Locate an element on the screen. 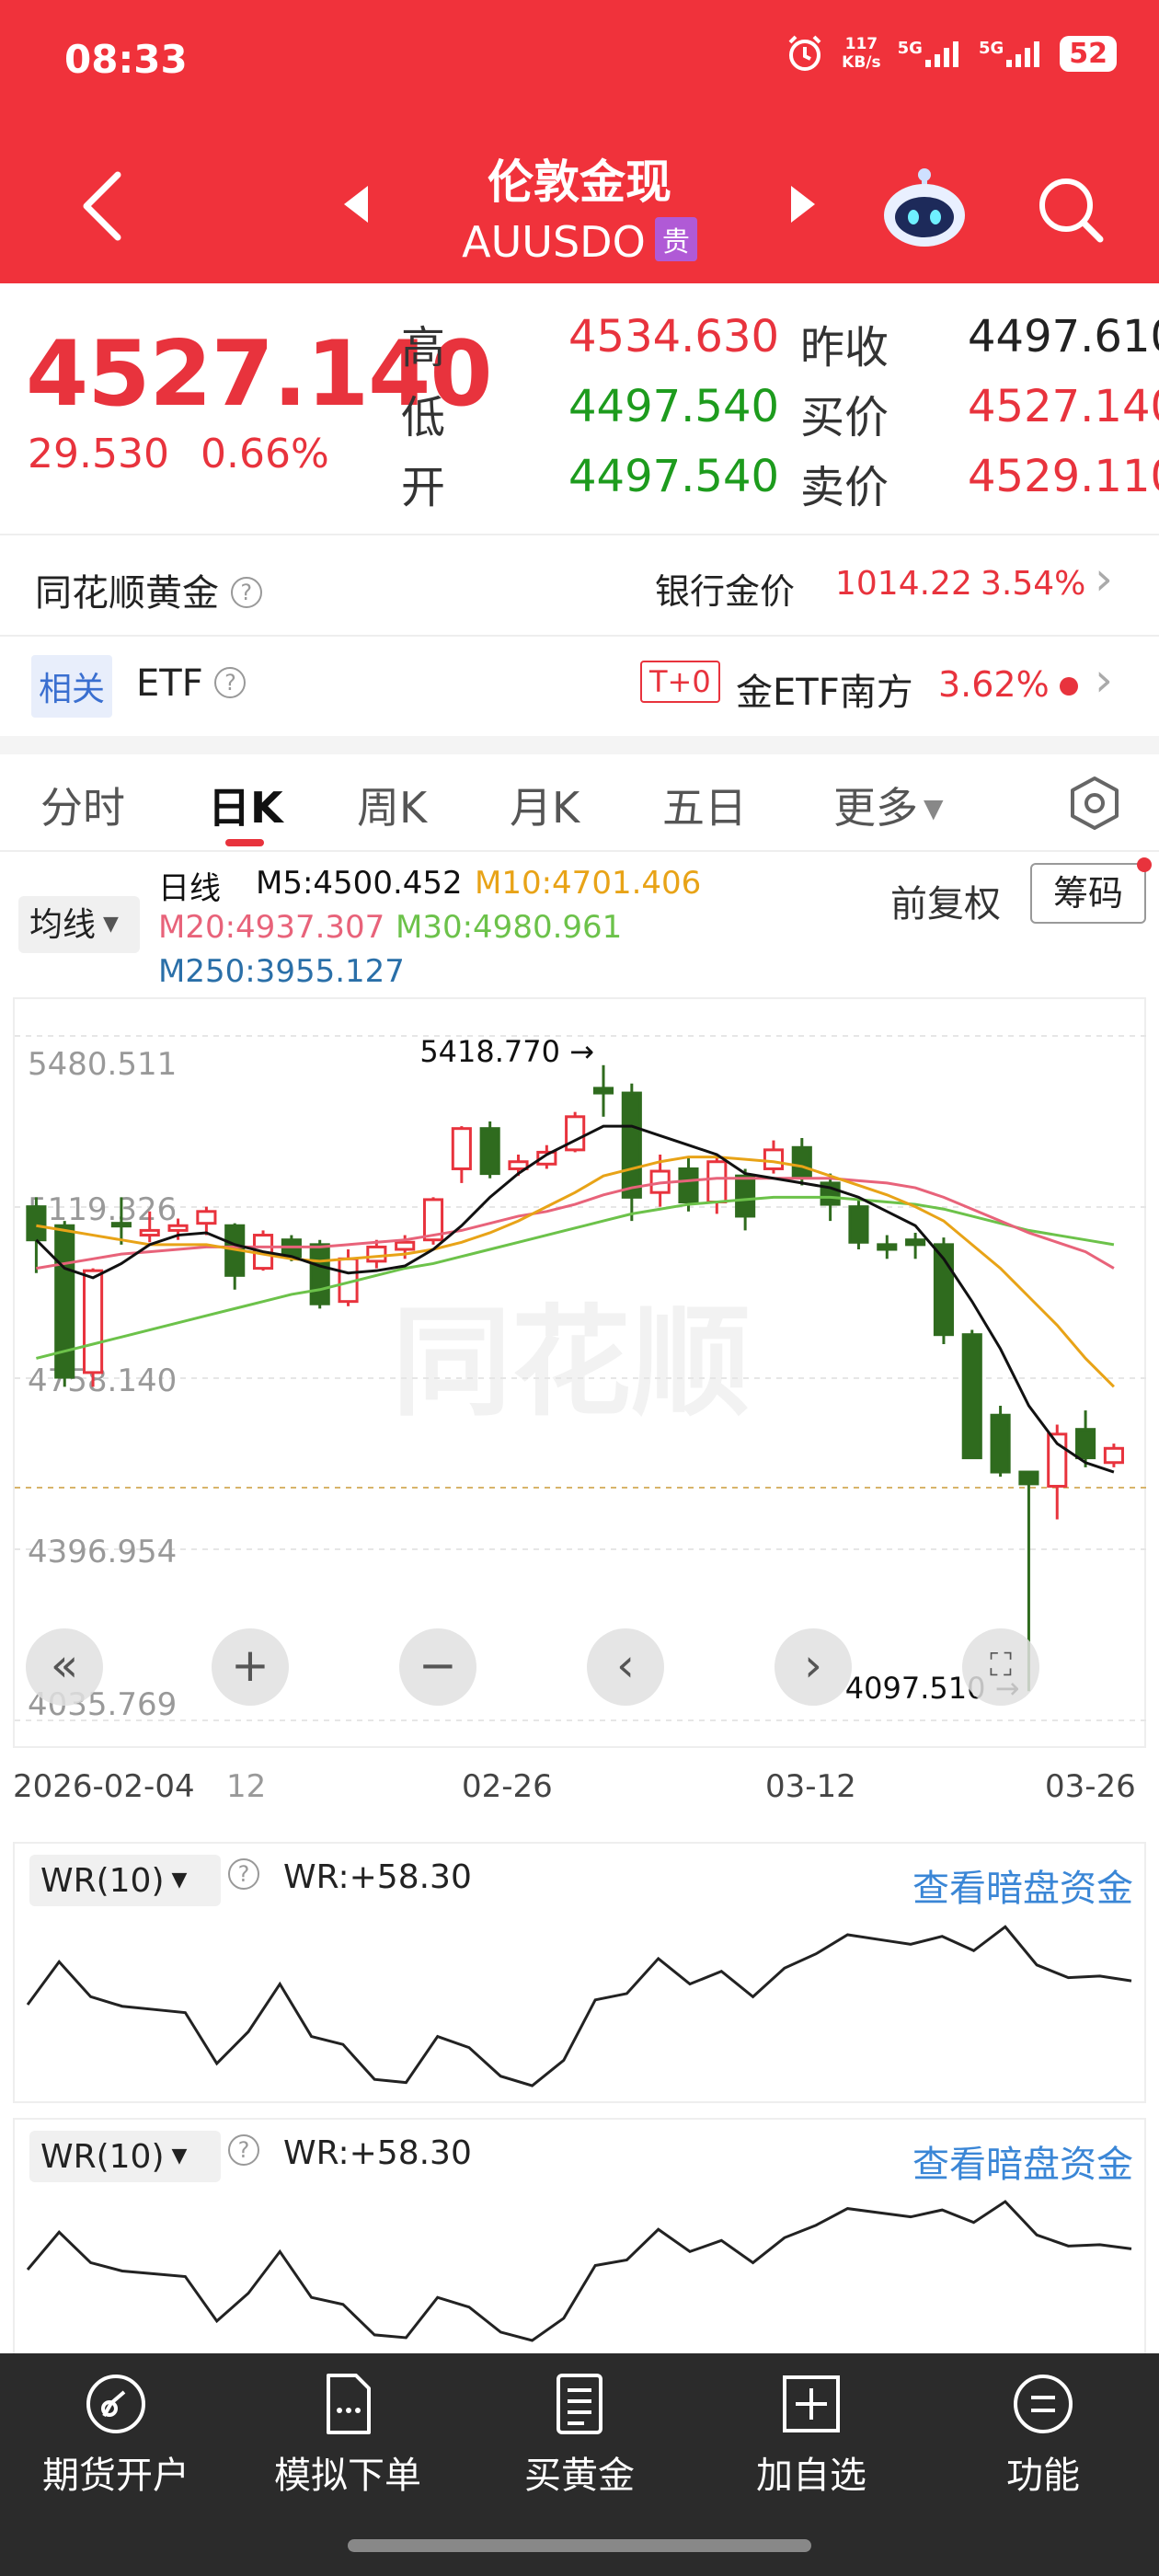 The height and width of the screenshot is (2576, 1159). settings-hexagon-icon is located at coordinates (1094, 803).